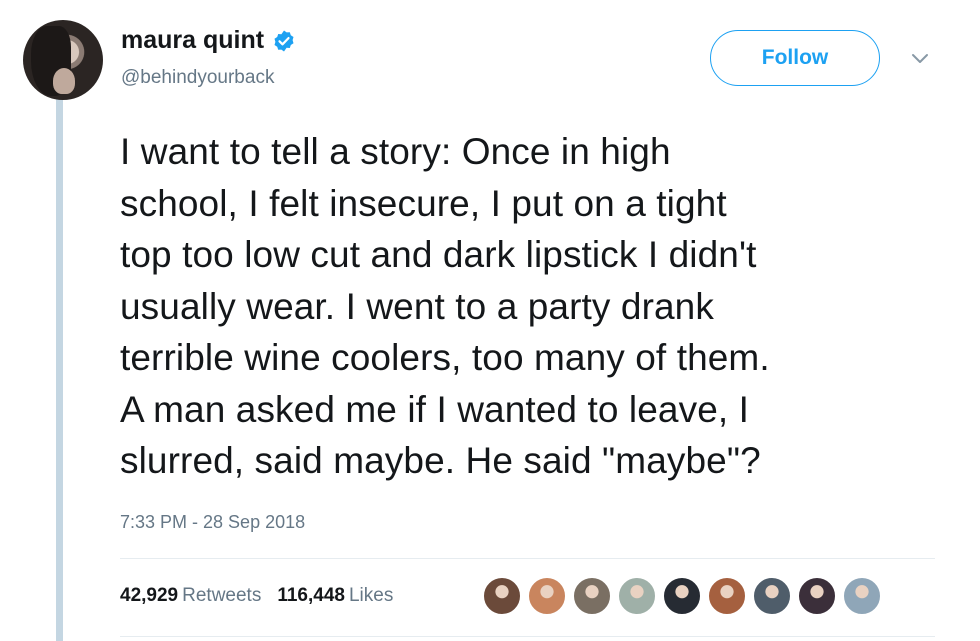 The height and width of the screenshot is (641, 980). Describe the element at coordinates (222, 595) in the screenshot. I see `retweets-label: Retweets` at that location.